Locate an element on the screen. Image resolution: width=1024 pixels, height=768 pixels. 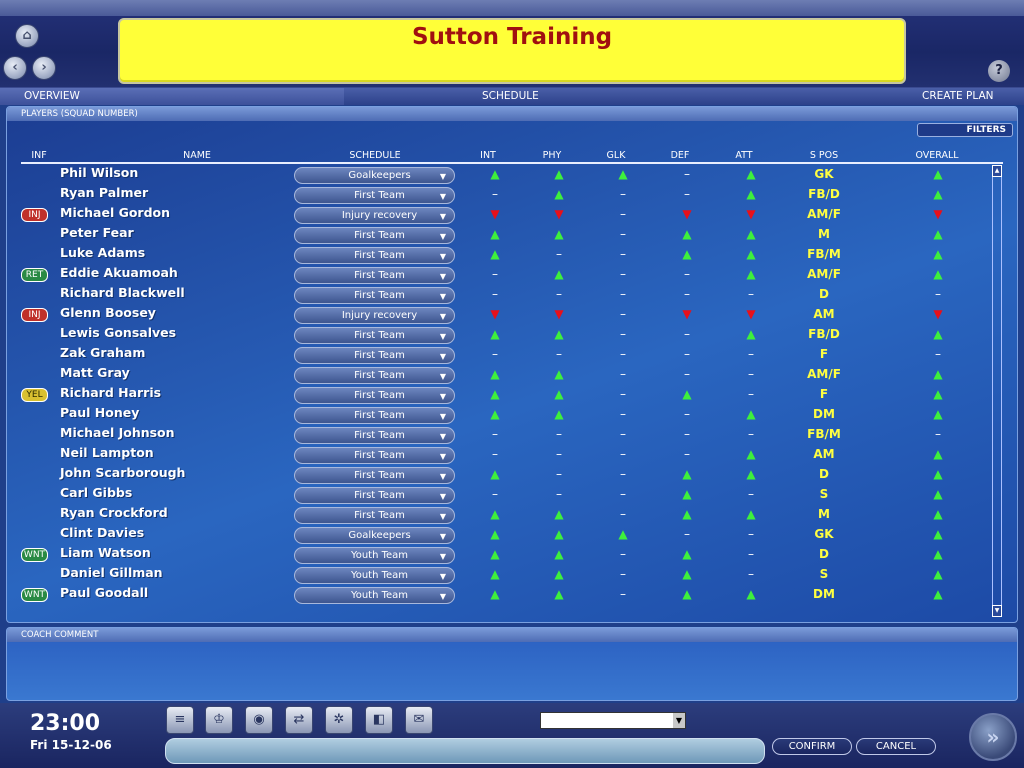
player-row: Carl Gibbs First Team ▼ – – – ▲ – ▲ S is located at coordinates (502, 495).